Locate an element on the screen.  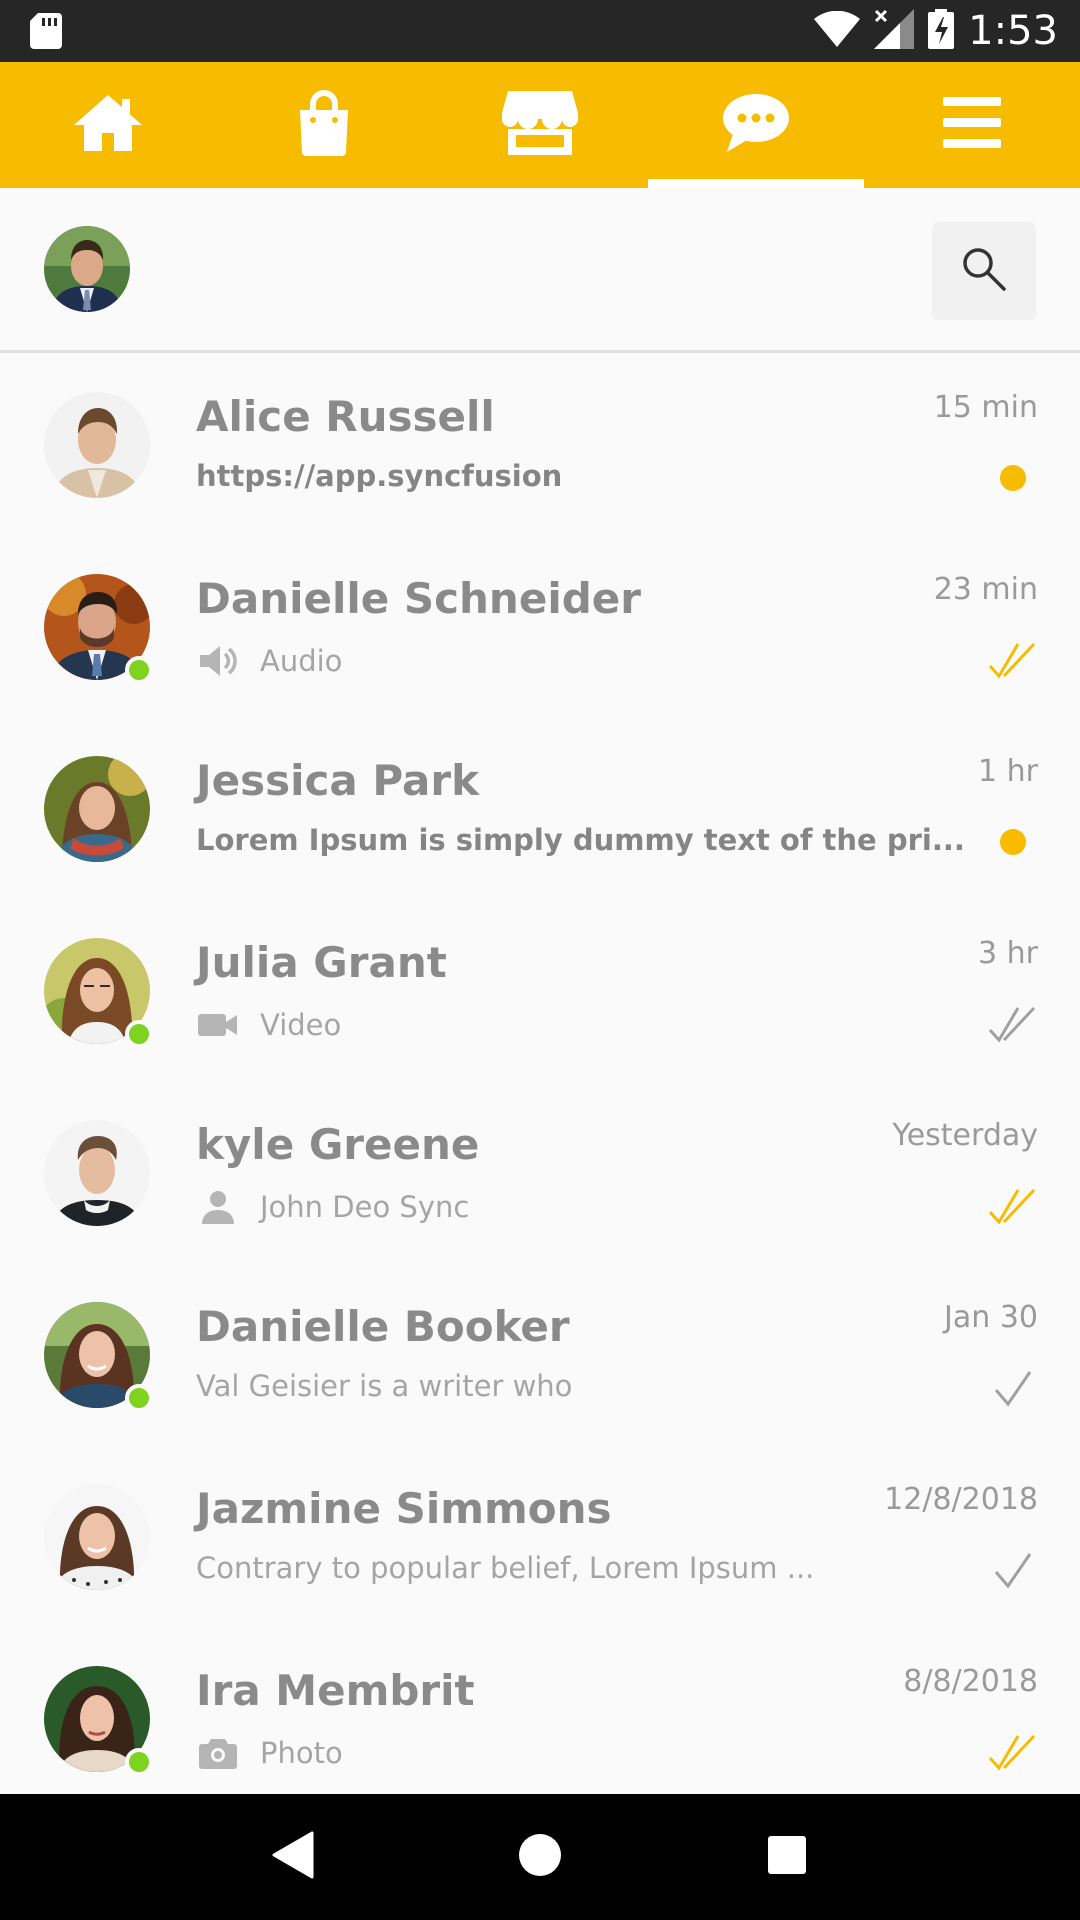
chat-list-item: Julia Grant 3 hr Video is located at coordinates (540, 993).